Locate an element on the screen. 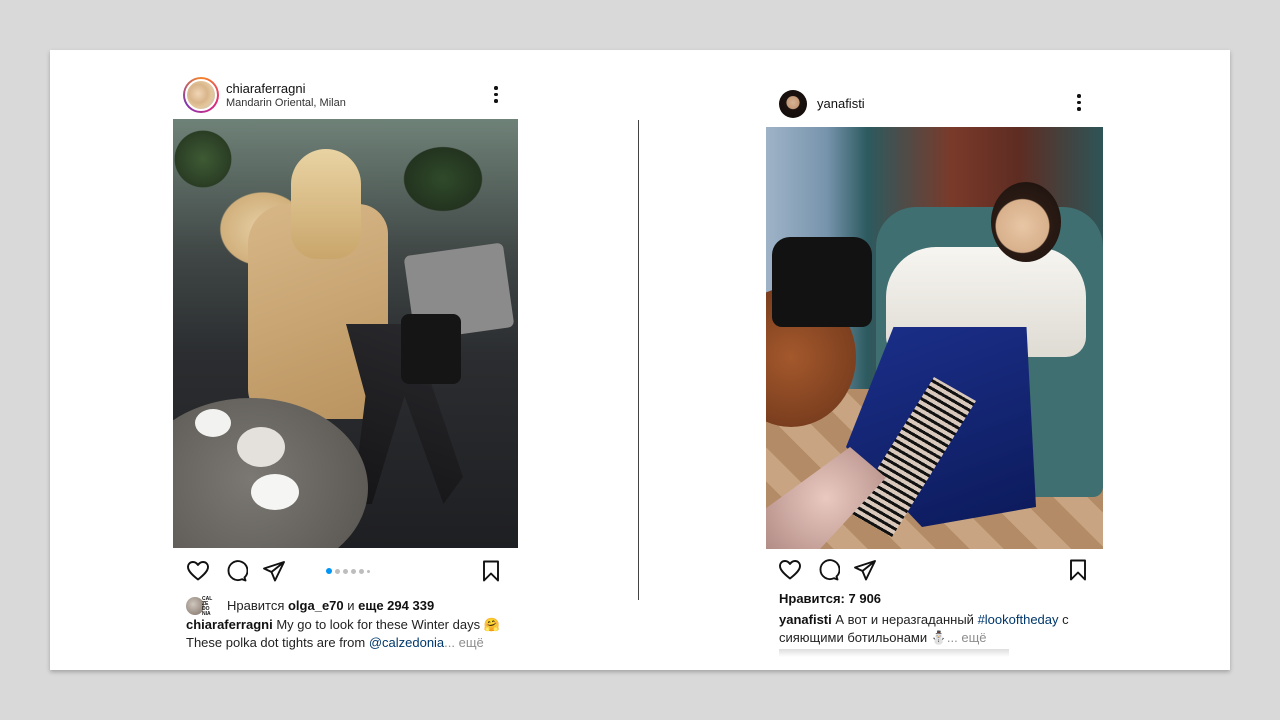  likes-text: Нравится olga_e70 и еще 294 339 is located at coordinates (331, 605).